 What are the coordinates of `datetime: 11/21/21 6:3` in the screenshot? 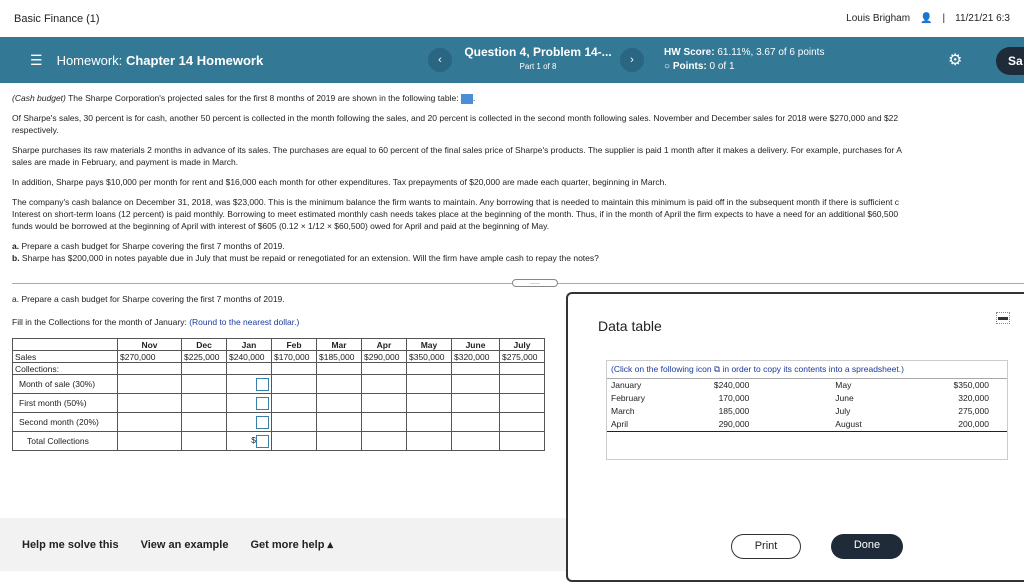 It's located at (982, 18).